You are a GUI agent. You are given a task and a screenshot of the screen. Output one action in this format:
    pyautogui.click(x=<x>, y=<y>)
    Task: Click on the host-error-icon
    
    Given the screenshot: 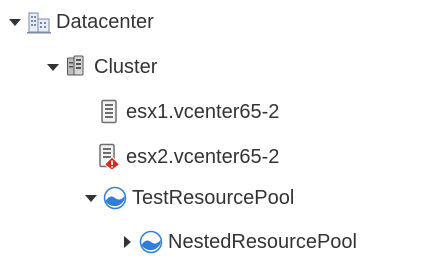 What is the action you would take?
    pyautogui.click(x=109, y=157)
    